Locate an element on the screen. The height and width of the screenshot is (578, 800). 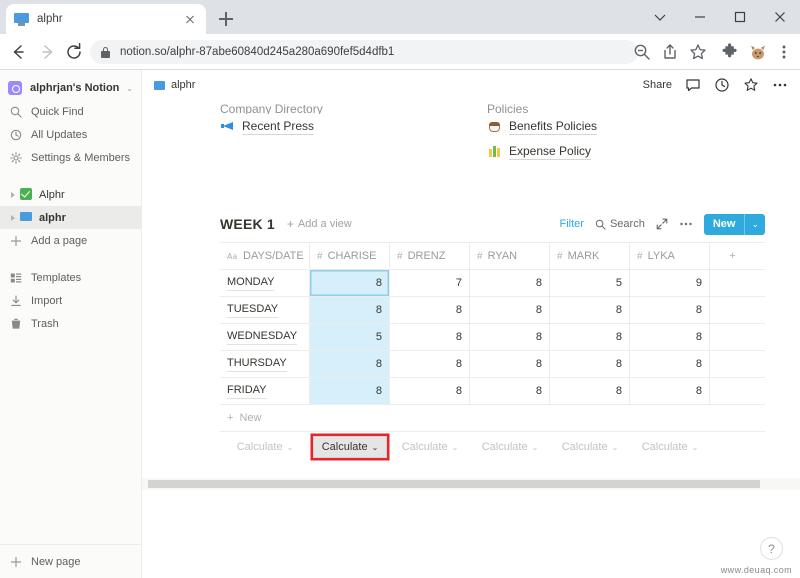
column-header-charise: # CHARISE is located at coordinates (350, 256).